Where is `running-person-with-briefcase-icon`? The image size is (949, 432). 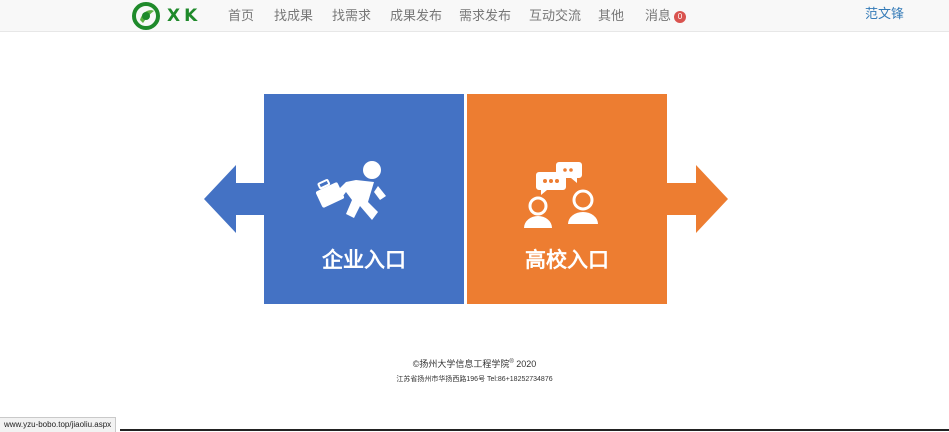 running-person-with-briefcase-icon is located at coordinates (351, 190).